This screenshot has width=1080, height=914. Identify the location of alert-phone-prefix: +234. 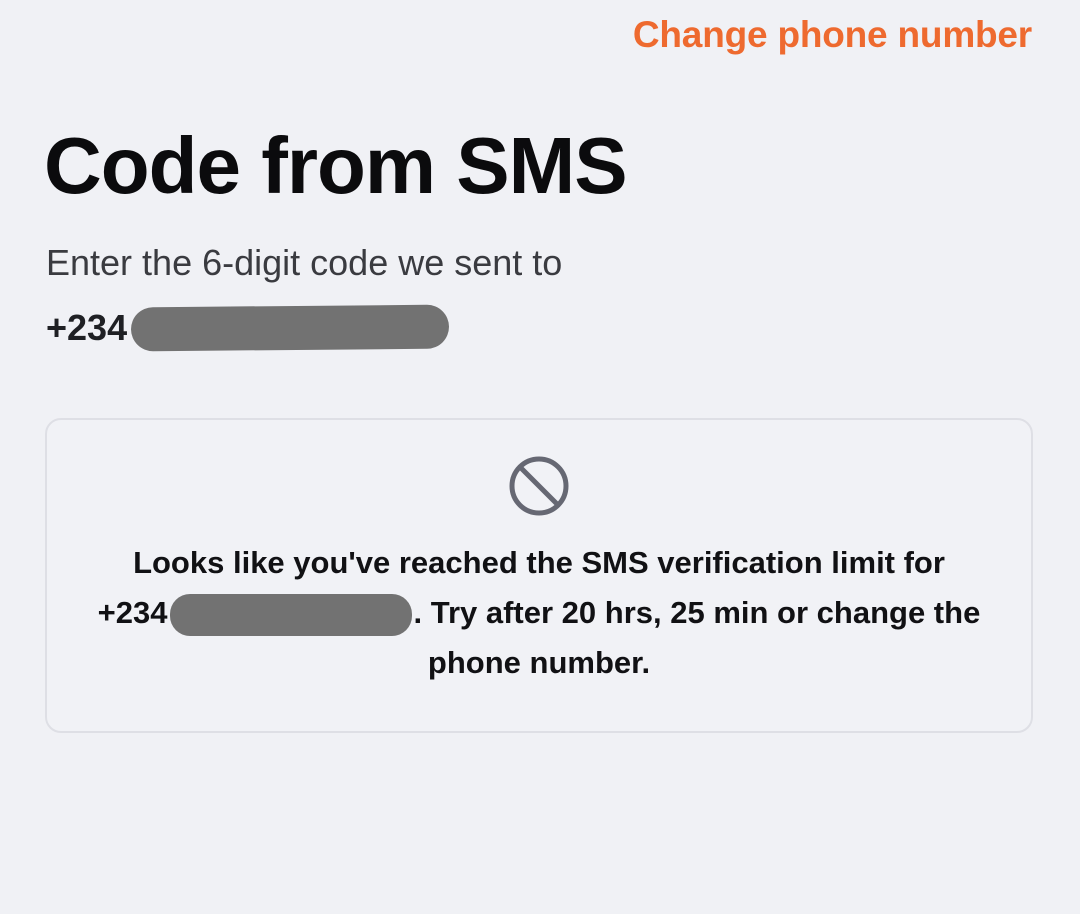
(132, 612).